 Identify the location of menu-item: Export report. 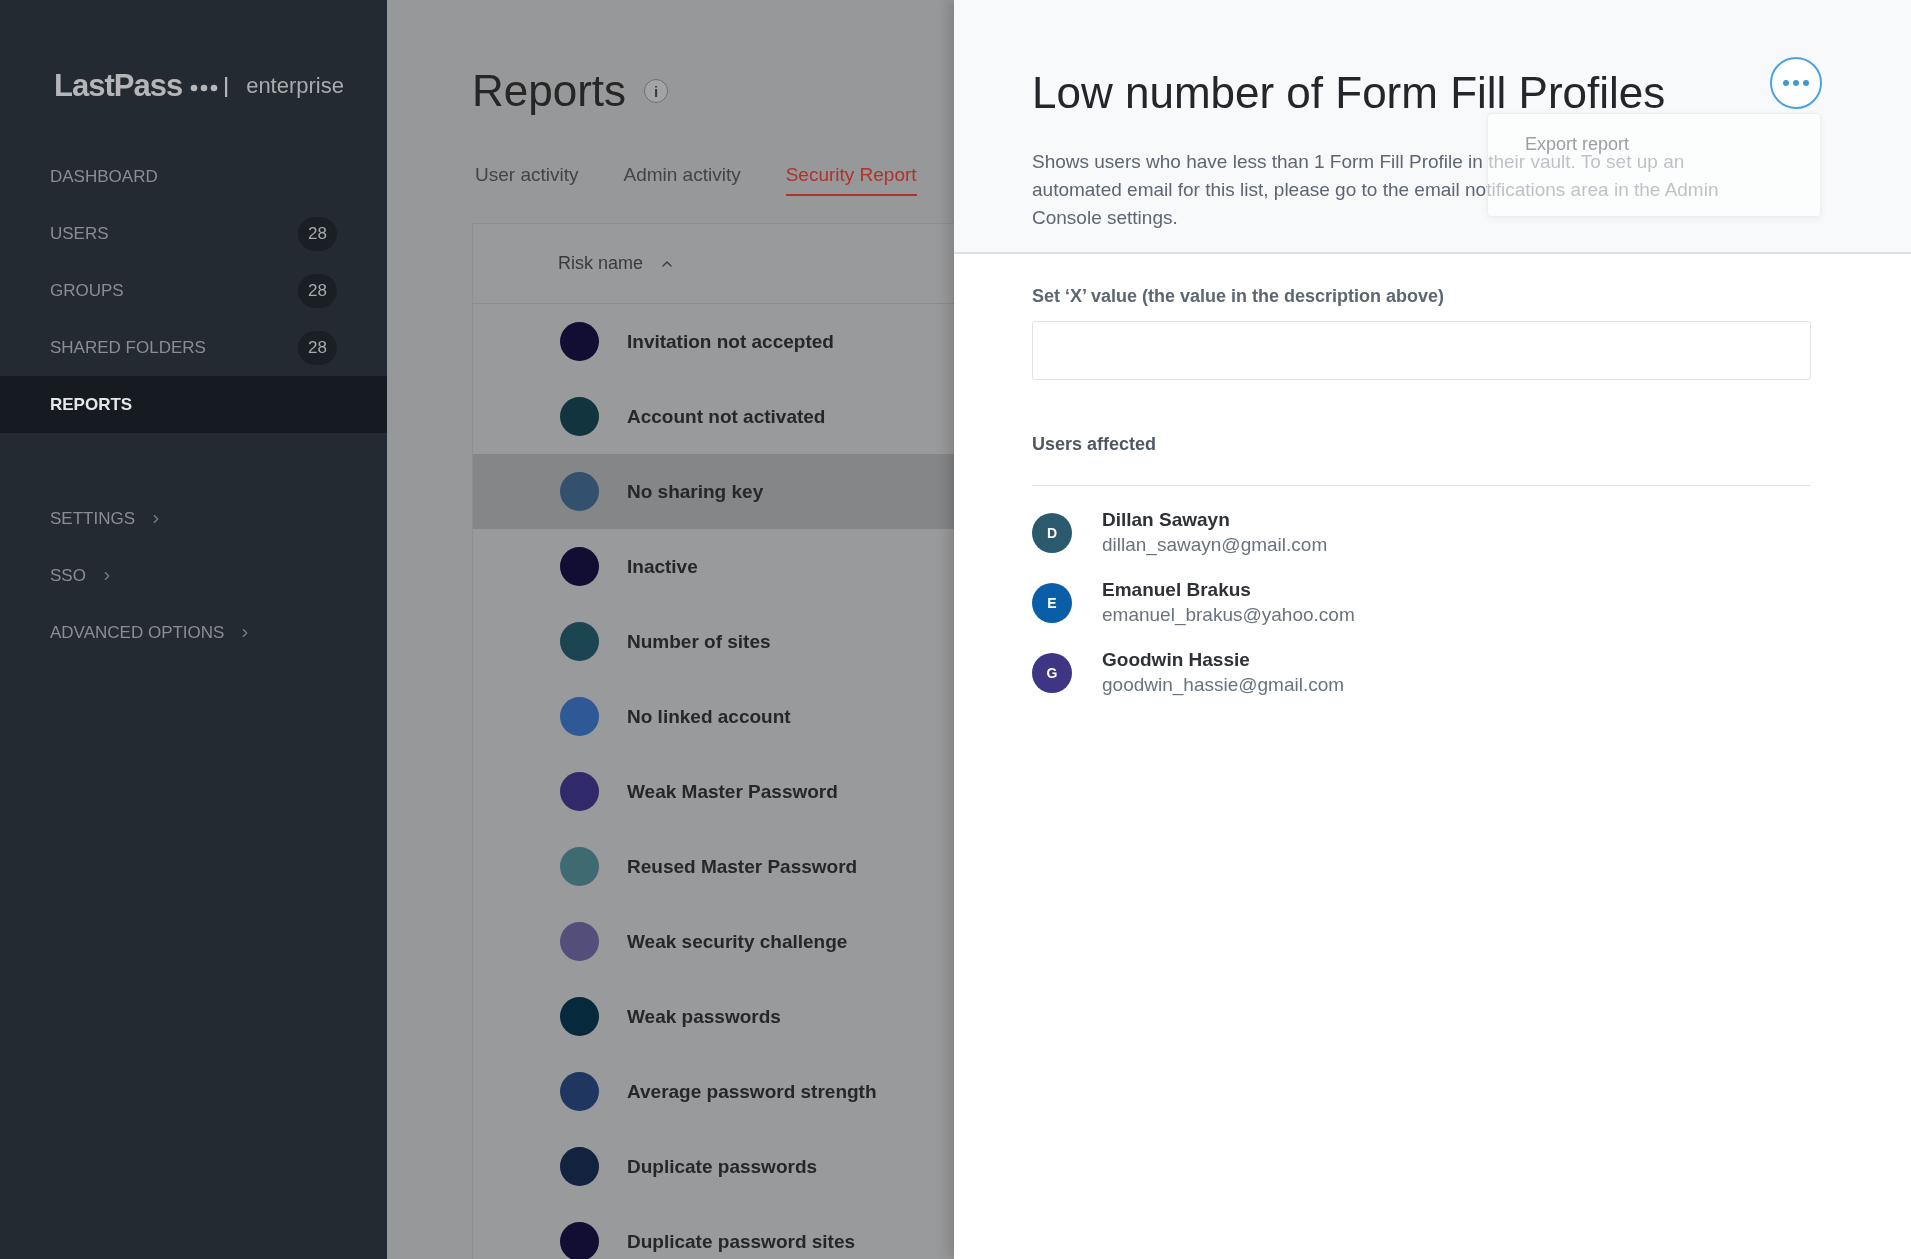
(1654, 144).